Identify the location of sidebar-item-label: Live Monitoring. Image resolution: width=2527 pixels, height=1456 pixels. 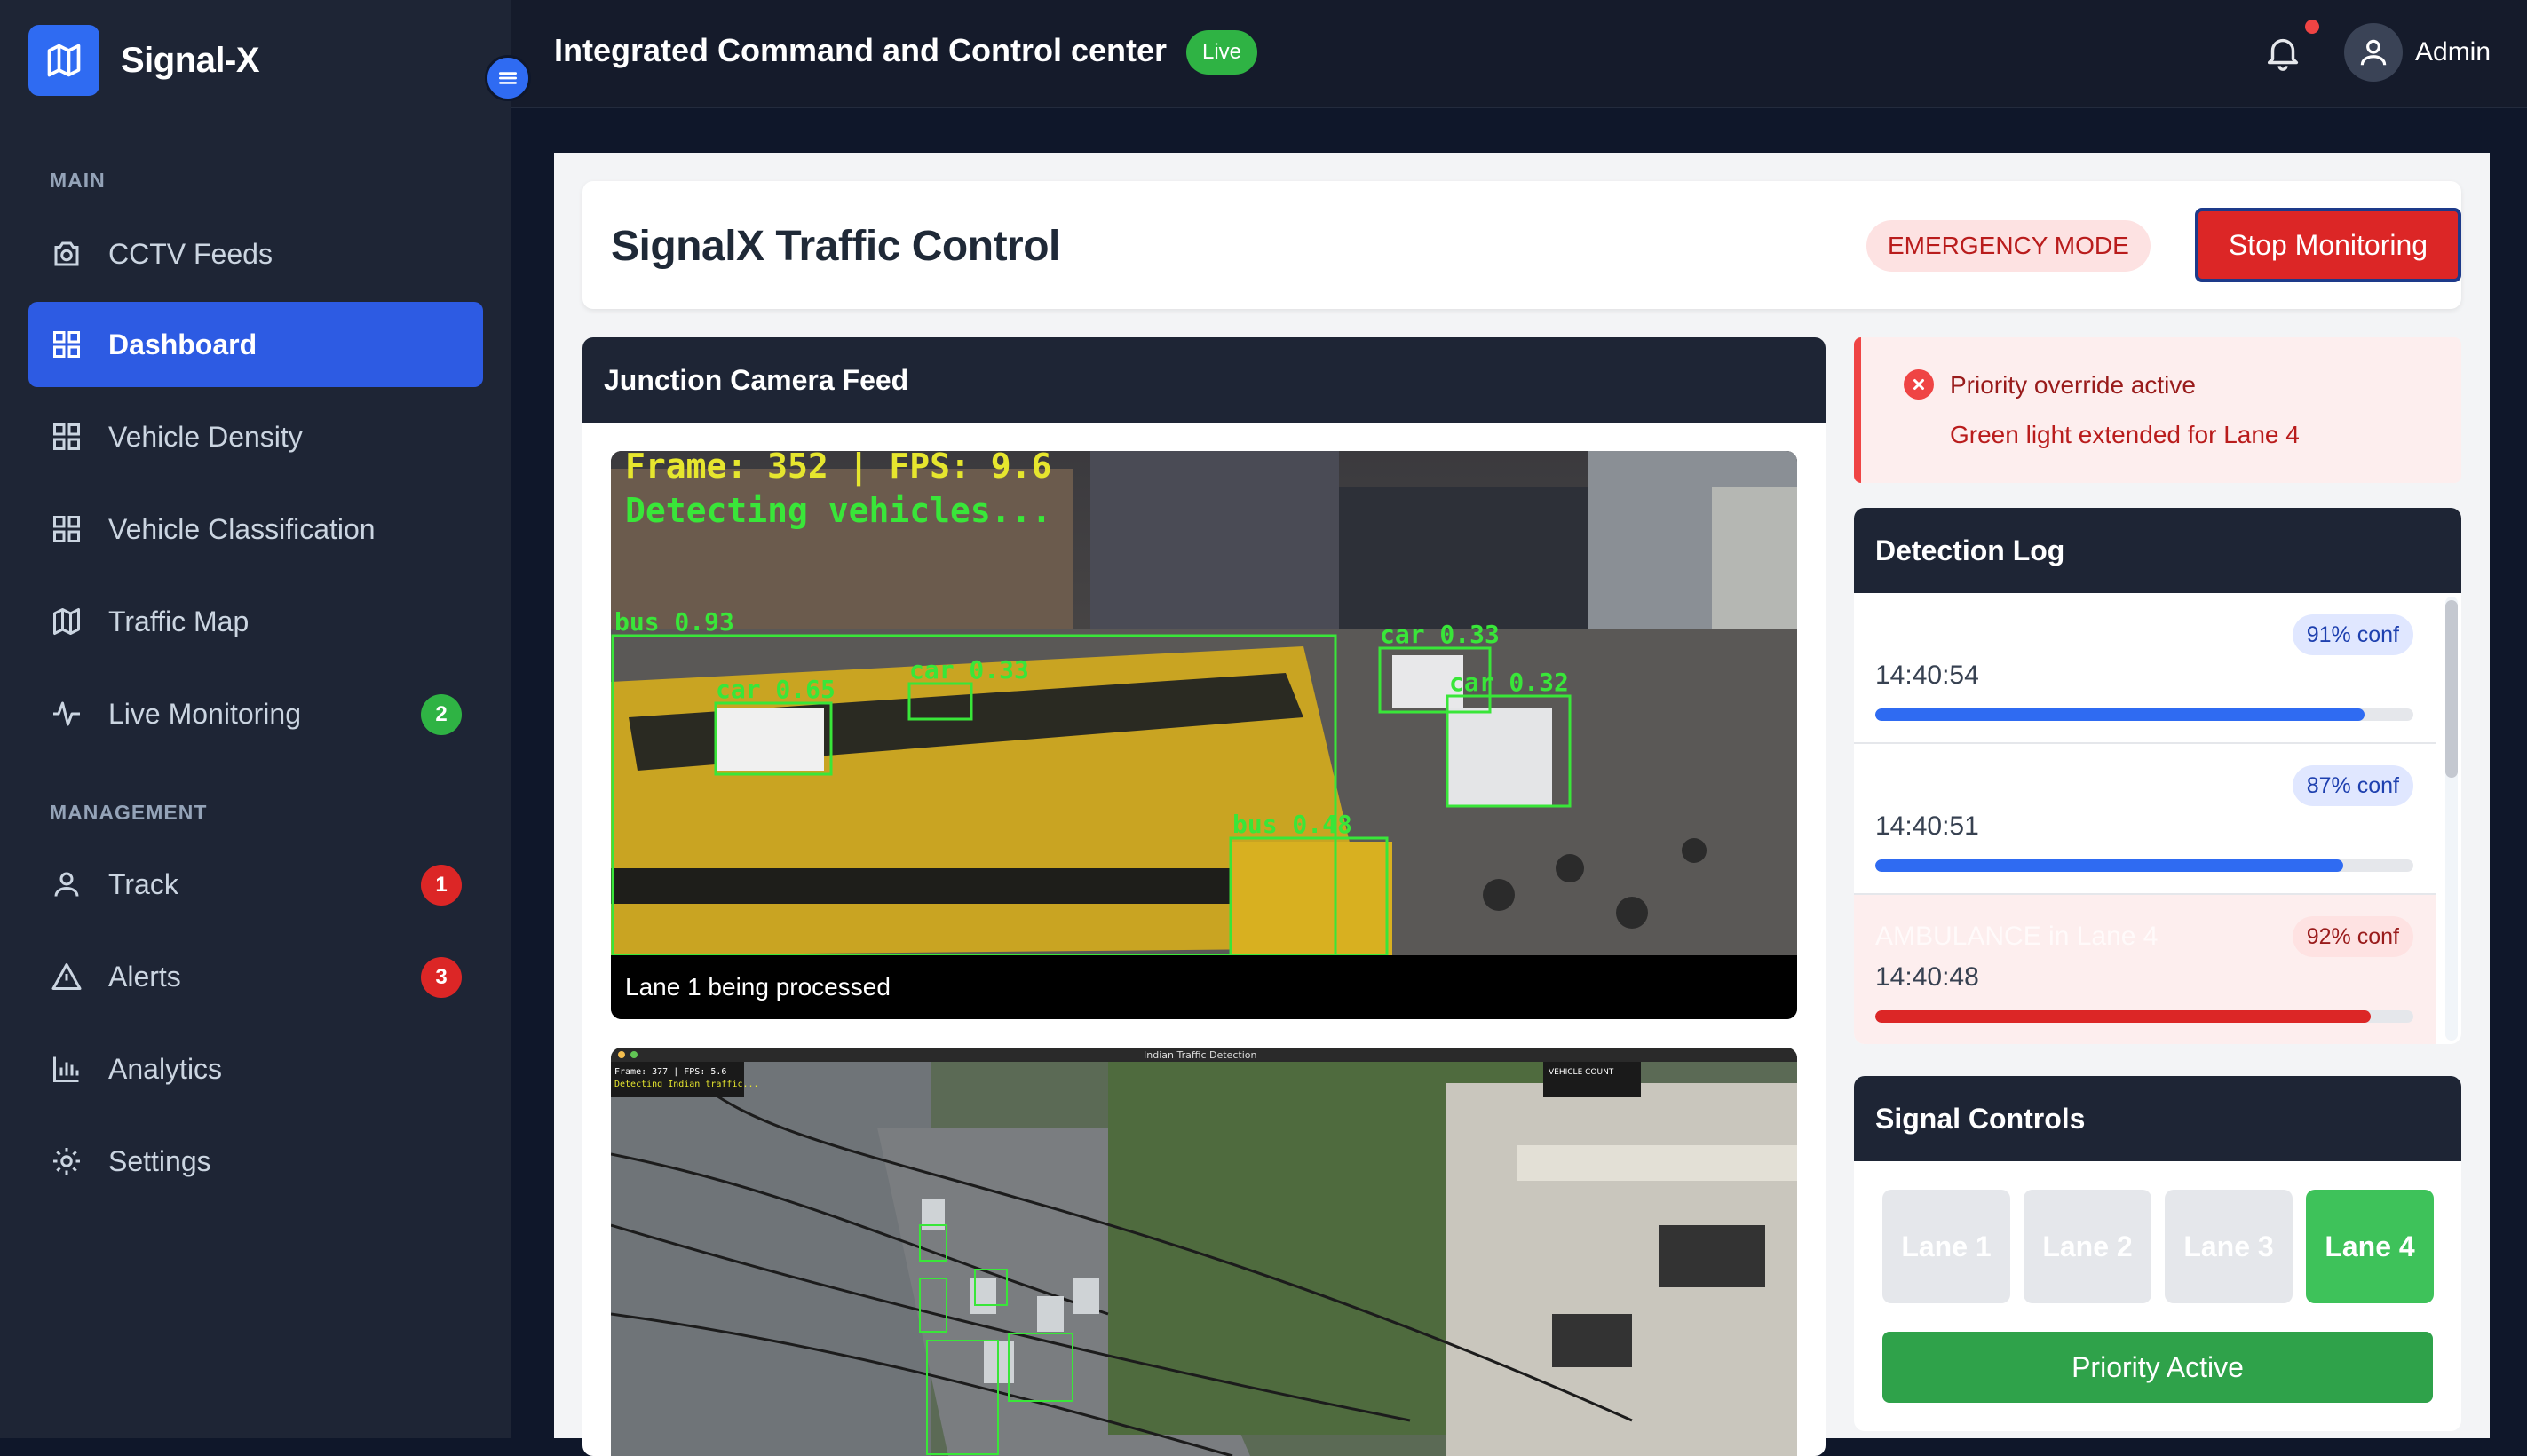
(205, 713).